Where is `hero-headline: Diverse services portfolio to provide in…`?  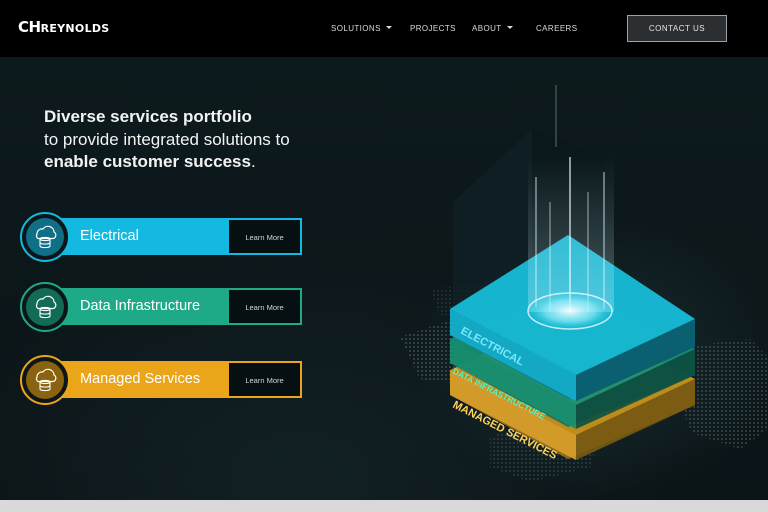 hero-headline: Diverse services portfolio to provide in… is located at coordinates (194, 140).